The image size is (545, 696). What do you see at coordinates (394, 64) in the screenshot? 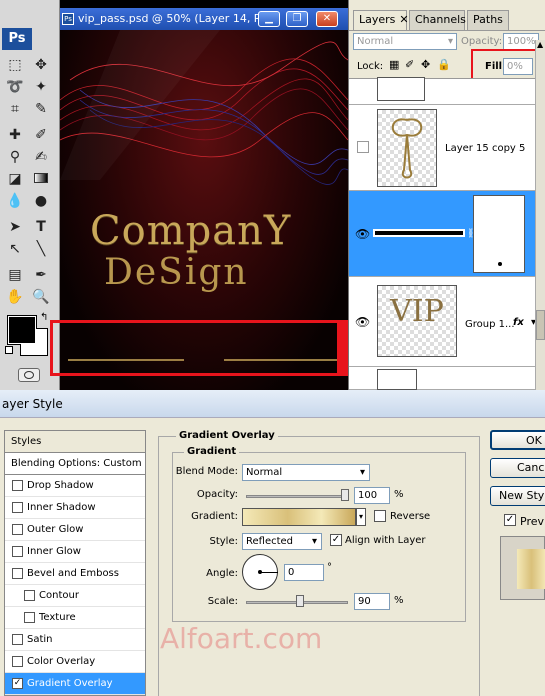
I see `lock-transparency-icon: ▦` at bounding box center [394, 64].